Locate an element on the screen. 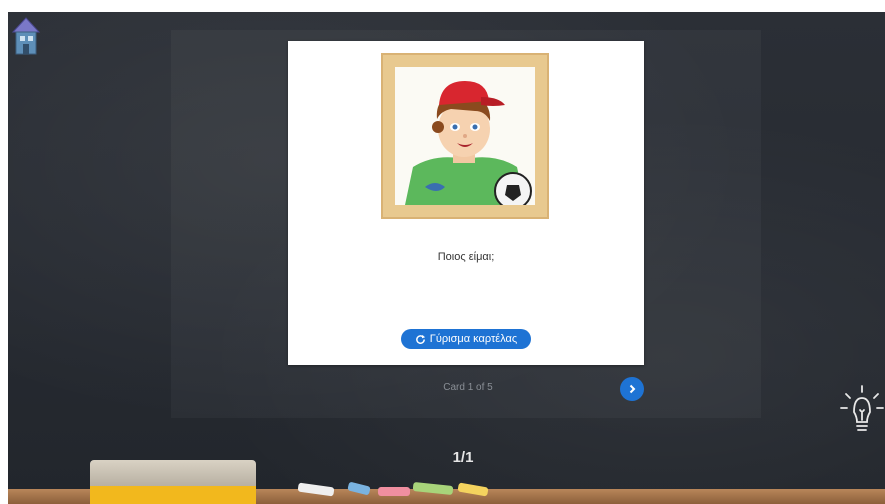 Image resolution: width=885 pixels, height=504 pixels. boy-picture is located at coordinates (465, 136).